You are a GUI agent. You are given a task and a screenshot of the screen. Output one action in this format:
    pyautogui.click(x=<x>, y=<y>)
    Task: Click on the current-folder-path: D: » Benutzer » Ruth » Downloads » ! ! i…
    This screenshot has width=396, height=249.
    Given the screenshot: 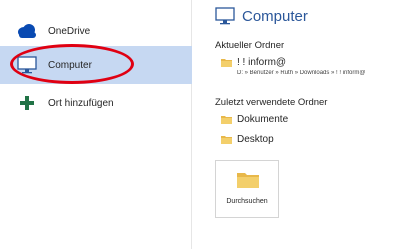 What is the action you would take?
    pyautogui.click(x=301, y=73)
    